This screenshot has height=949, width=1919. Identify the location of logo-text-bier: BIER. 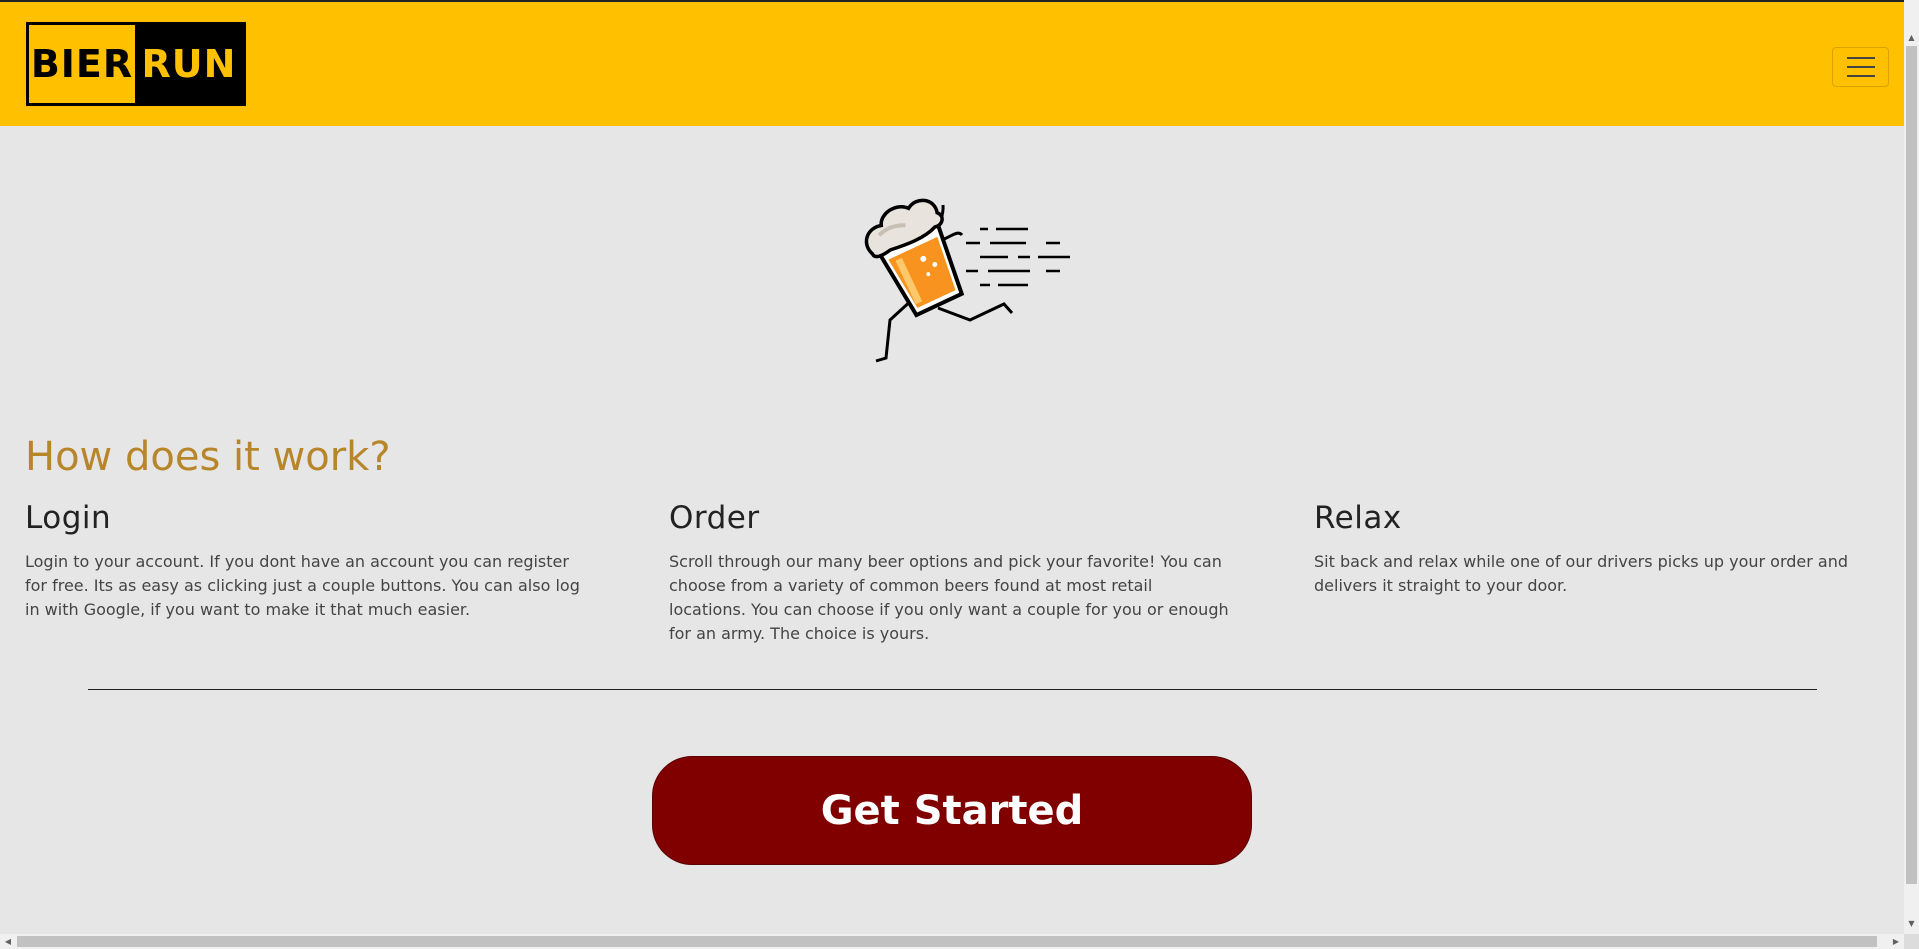
(82, 64).